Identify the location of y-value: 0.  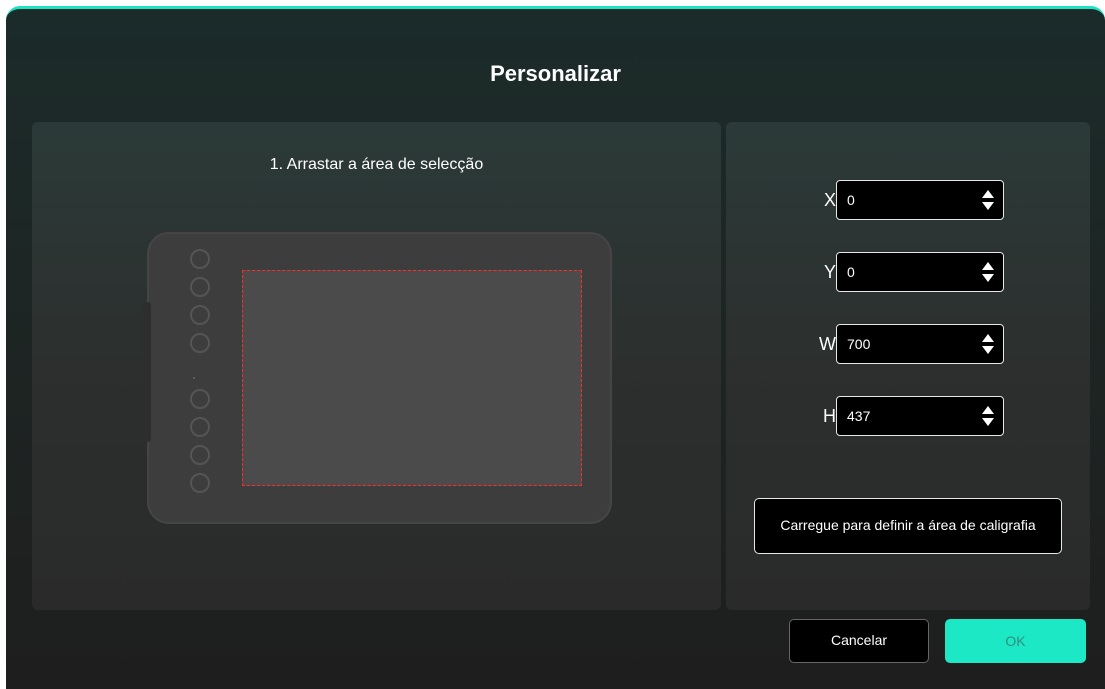
(851, 272).